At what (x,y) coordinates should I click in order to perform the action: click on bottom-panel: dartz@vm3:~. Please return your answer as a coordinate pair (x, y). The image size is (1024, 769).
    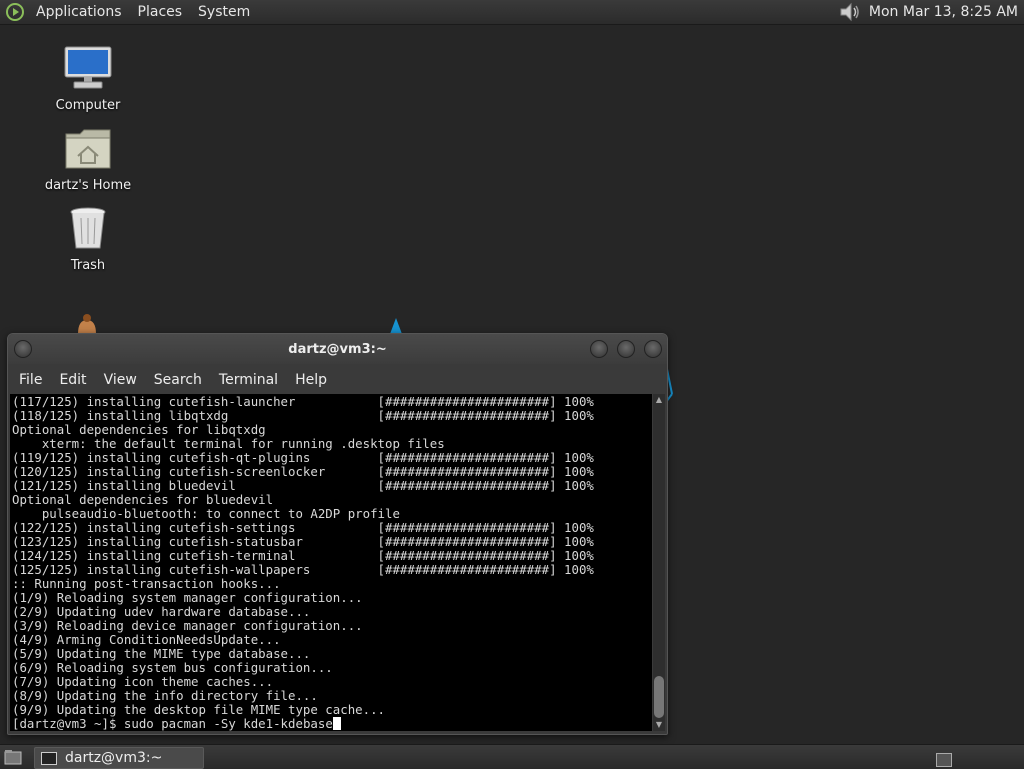
    Looking at the image, I should click on (512, 756).